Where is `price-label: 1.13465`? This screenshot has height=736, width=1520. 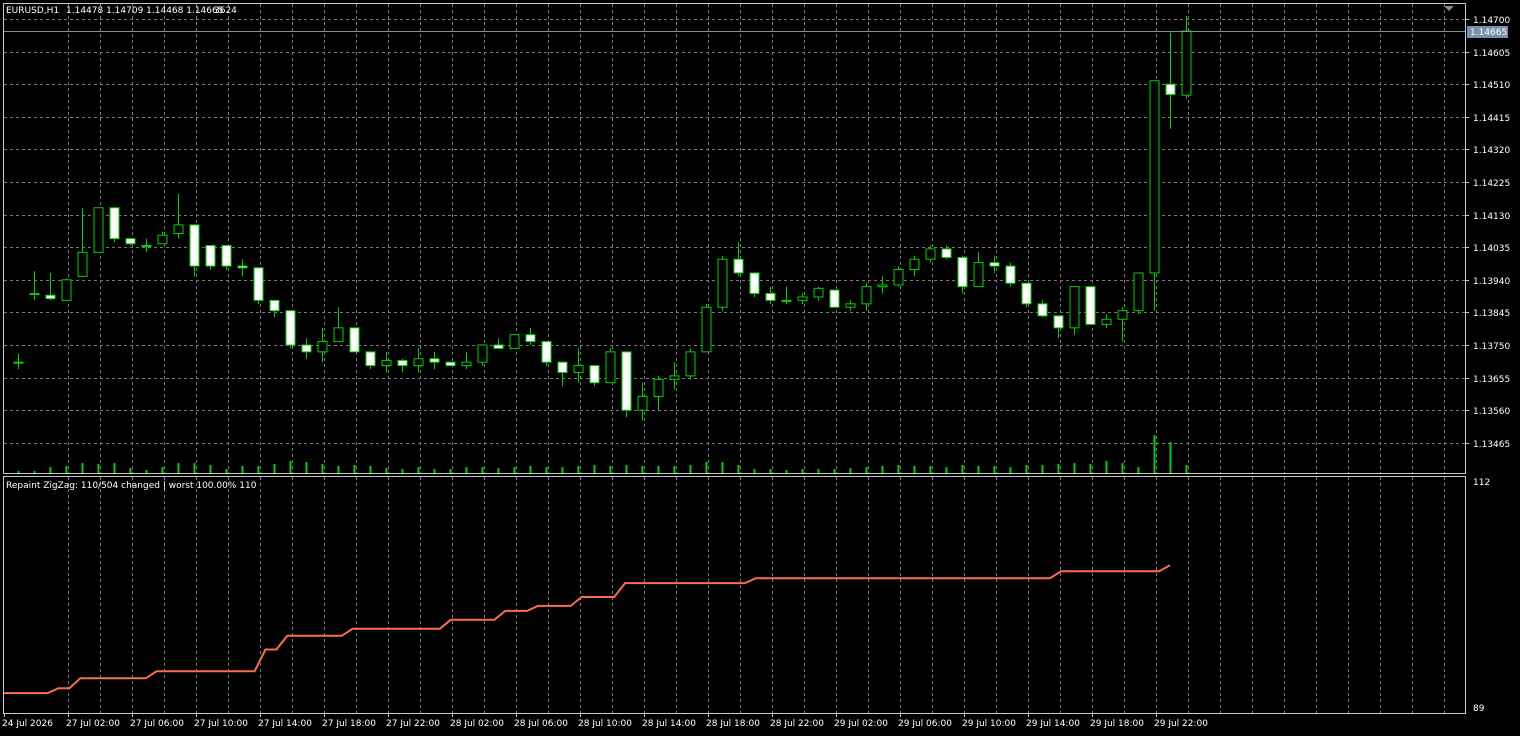 price-label: 1.13465 is located at coordinates (1491, 445).